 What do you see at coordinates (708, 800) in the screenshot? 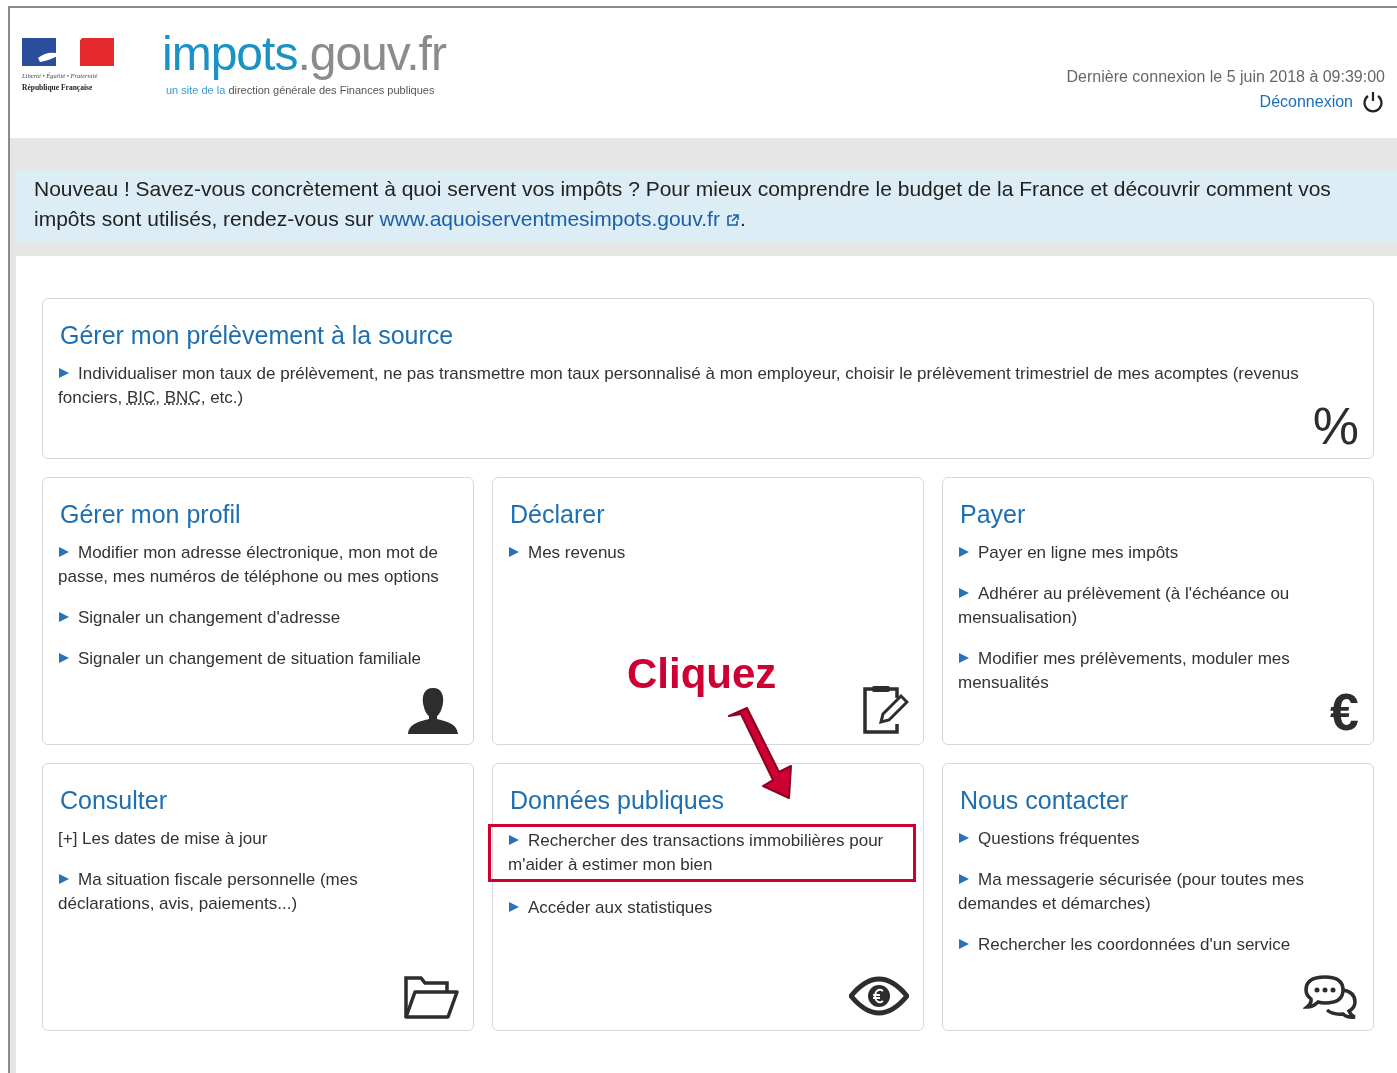
I see `card-title: Données publiques` at bounding box center [708, 800].